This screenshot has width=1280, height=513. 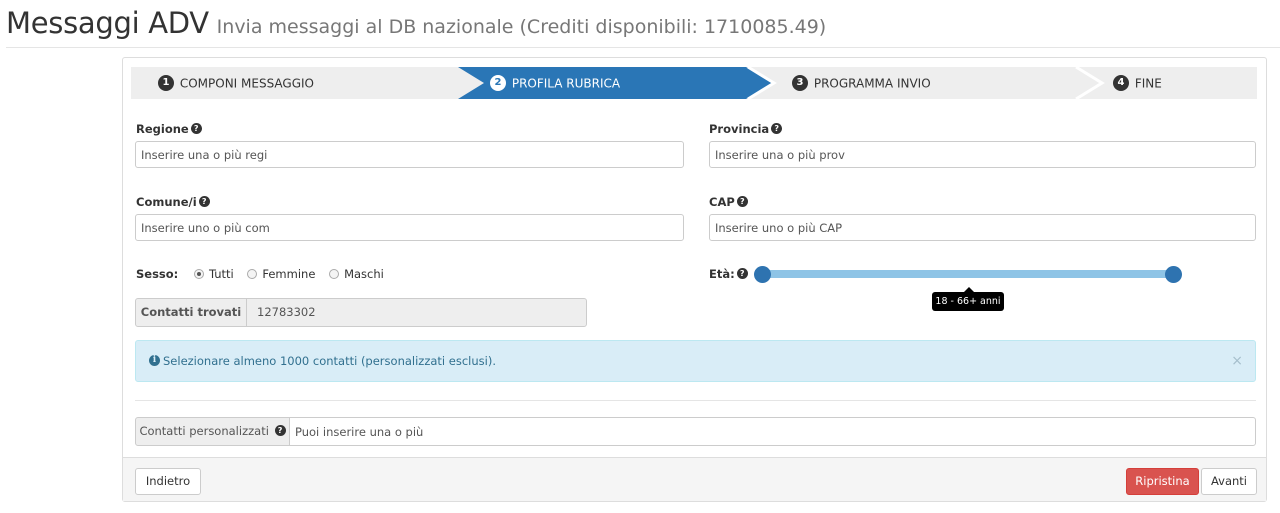 What do you see at coordinates (157, 274) in the screenshot?
I see `sesso-label: Sesso:` at bounding box center [157, 274].